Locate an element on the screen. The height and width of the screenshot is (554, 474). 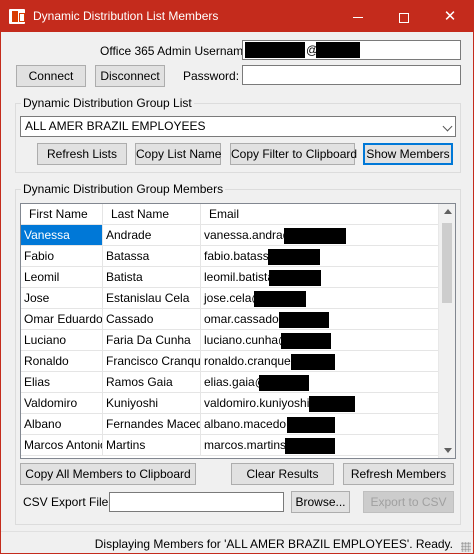
cell-email: vanessa.andrade is located at coordinates (320, 235).